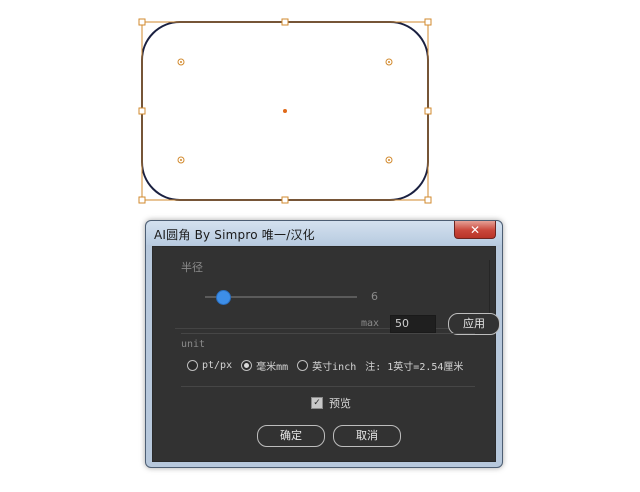 The height and width of the screenshot is (492, 640). I want to click on preview-checkbox: ✓, so click(317, 403).